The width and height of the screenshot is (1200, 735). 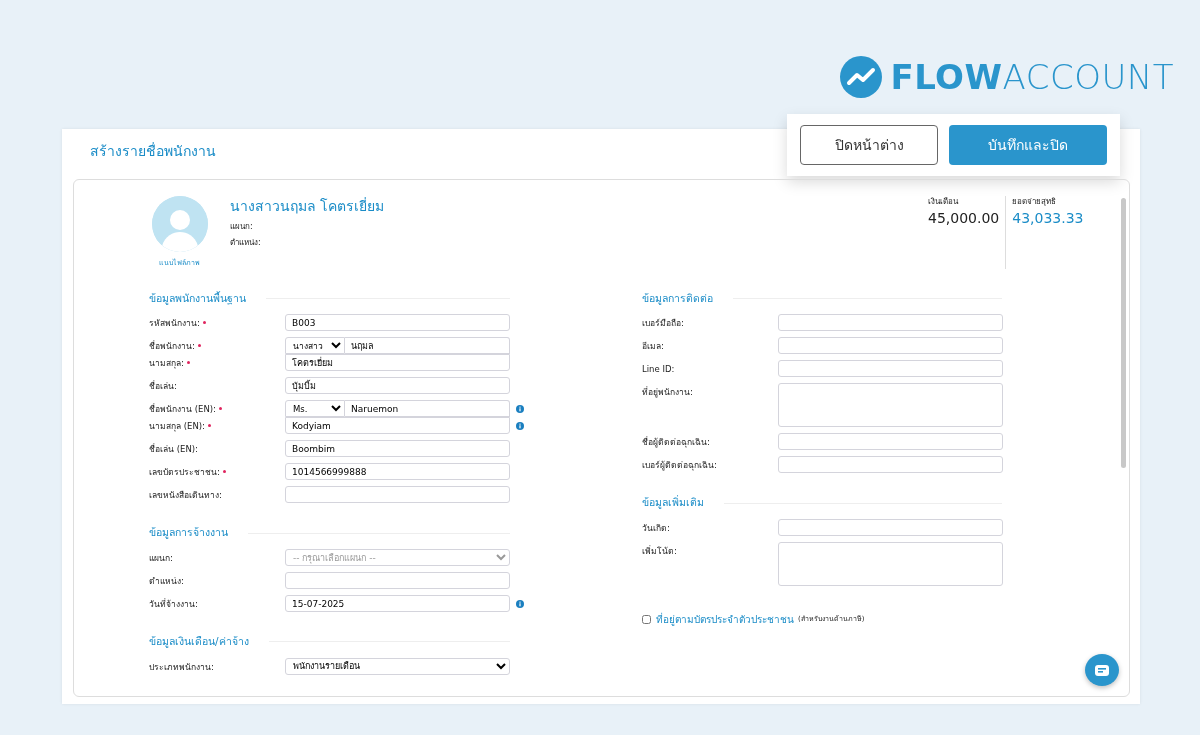 I want to click on field-label: ชื่อเล่น:, so click(x=163, y=386).